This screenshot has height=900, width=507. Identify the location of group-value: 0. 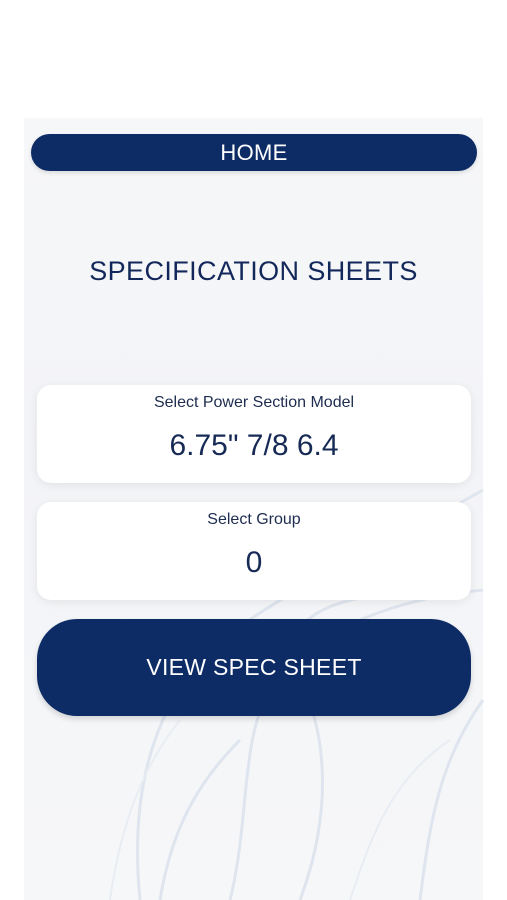
(254, 562).